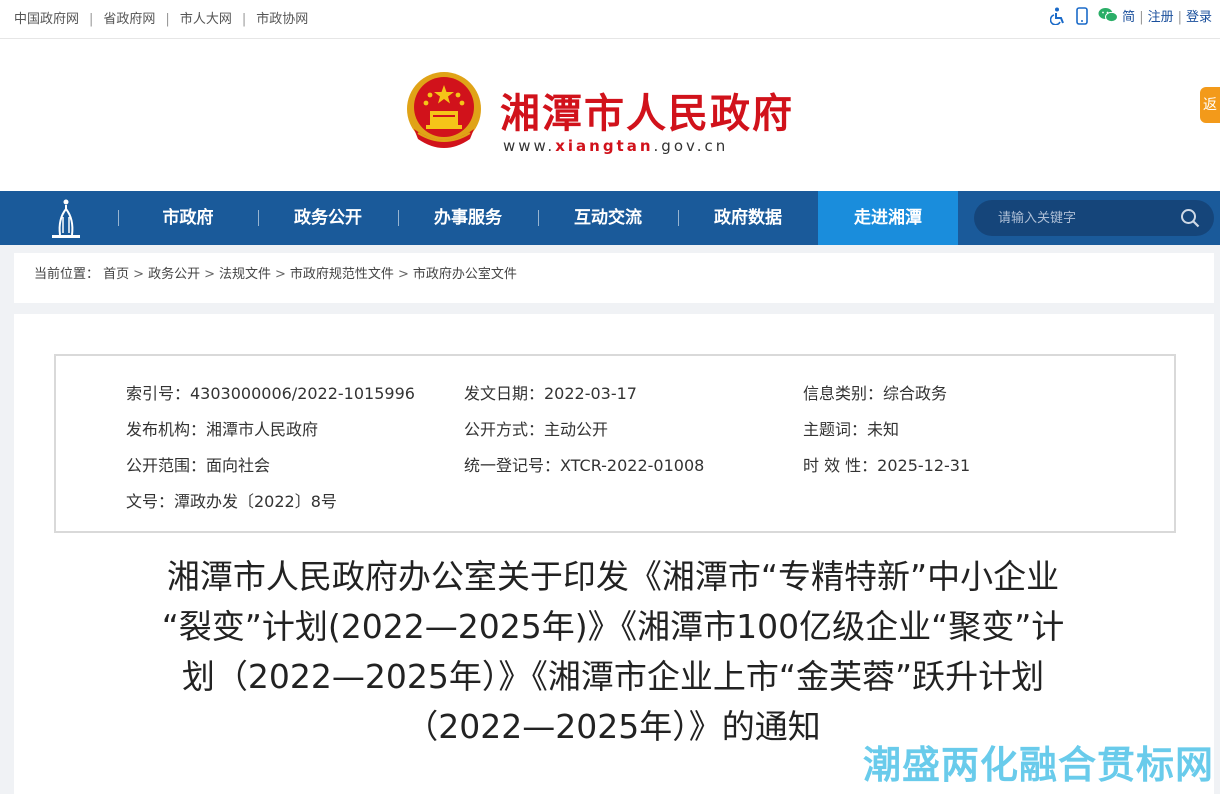  Describe the element at coordinates (1108, 16) in the screenshot. I see `wechat-icon` at that location.